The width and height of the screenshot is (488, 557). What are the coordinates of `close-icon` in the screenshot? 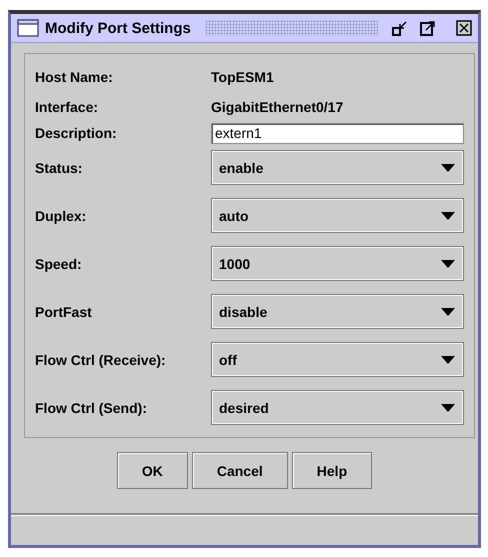 It's located at (464, 28).